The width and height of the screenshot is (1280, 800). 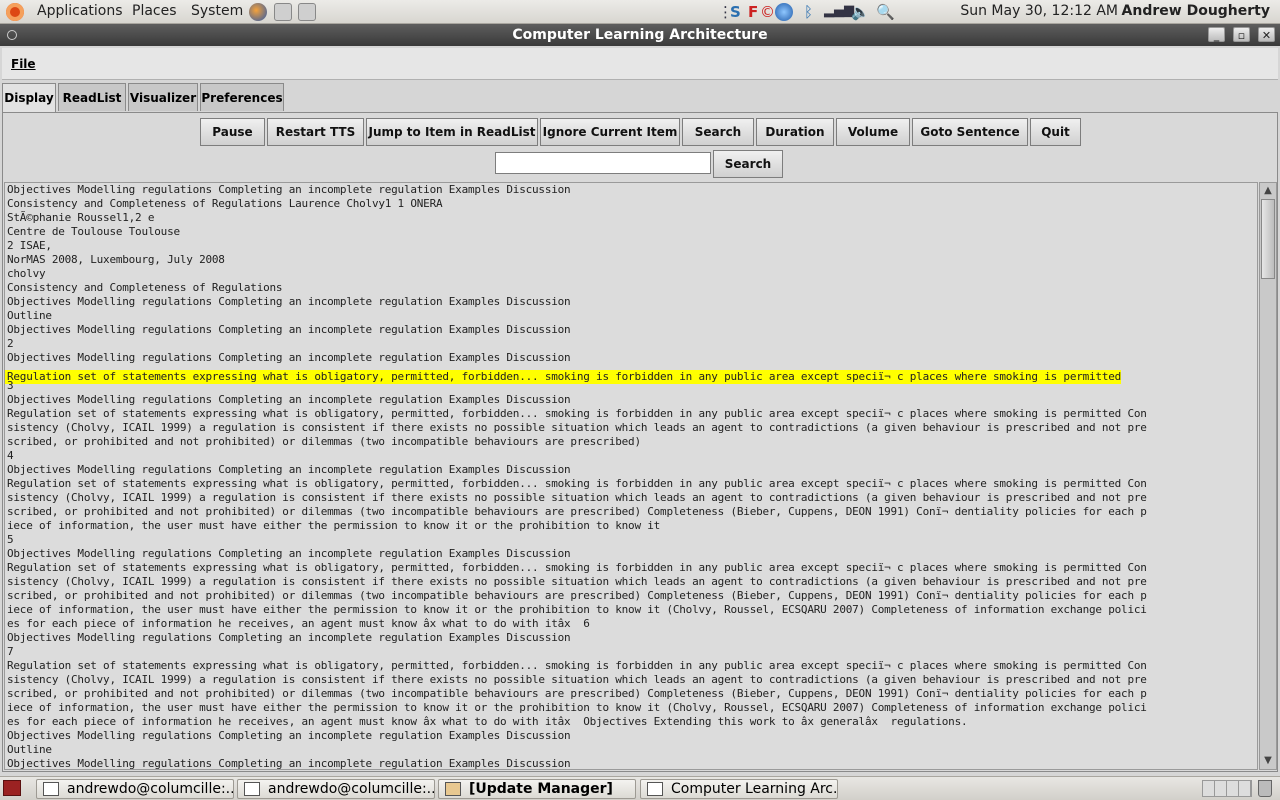 What do you see at coordinates (26, 273) in the screenshot?
I see `text-line: cholvy` at bounding box center [26, 273].